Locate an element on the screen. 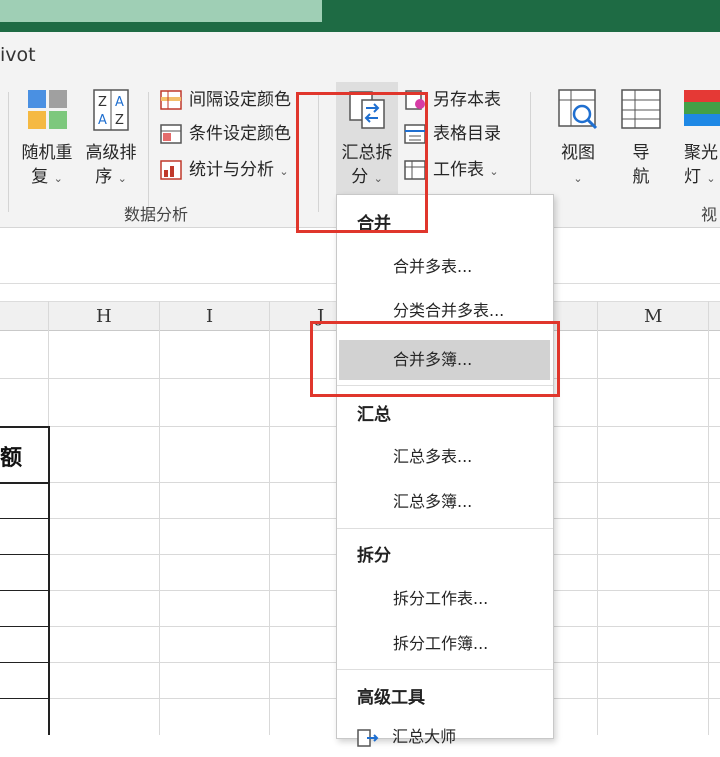 The image size is (720, 757). menu-item-cut-partial: 汇总大师 is located at coordinates (445, 737).